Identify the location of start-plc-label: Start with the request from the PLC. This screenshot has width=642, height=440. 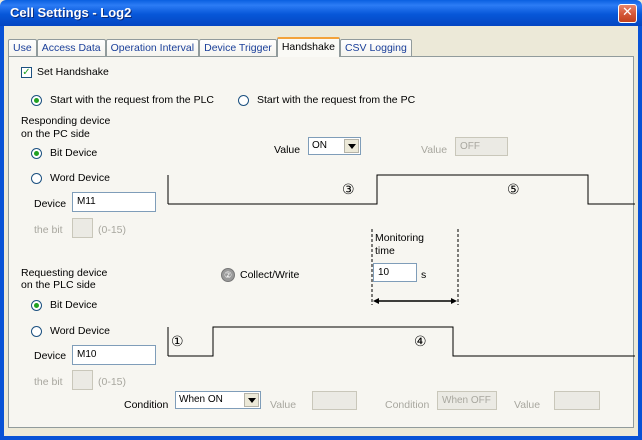
(132, 100).